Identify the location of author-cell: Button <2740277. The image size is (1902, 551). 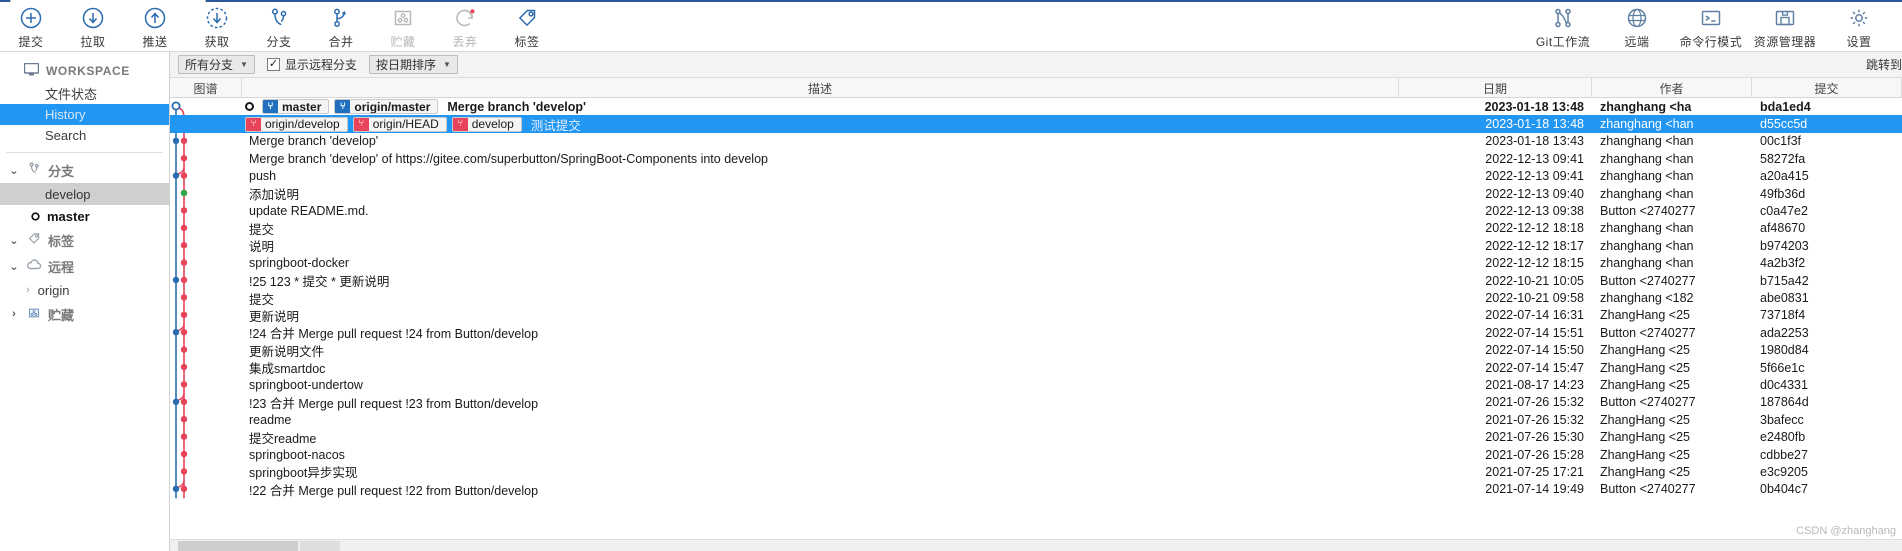
(1648, 402).